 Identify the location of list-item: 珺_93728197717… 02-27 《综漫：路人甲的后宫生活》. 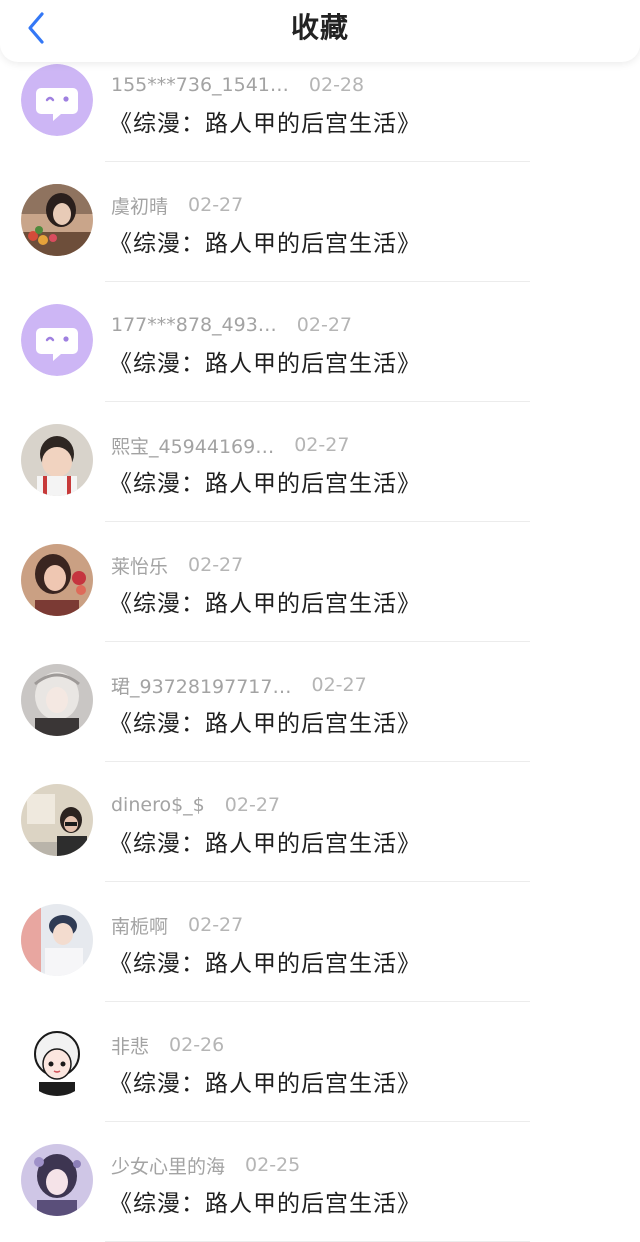
(320, 702).